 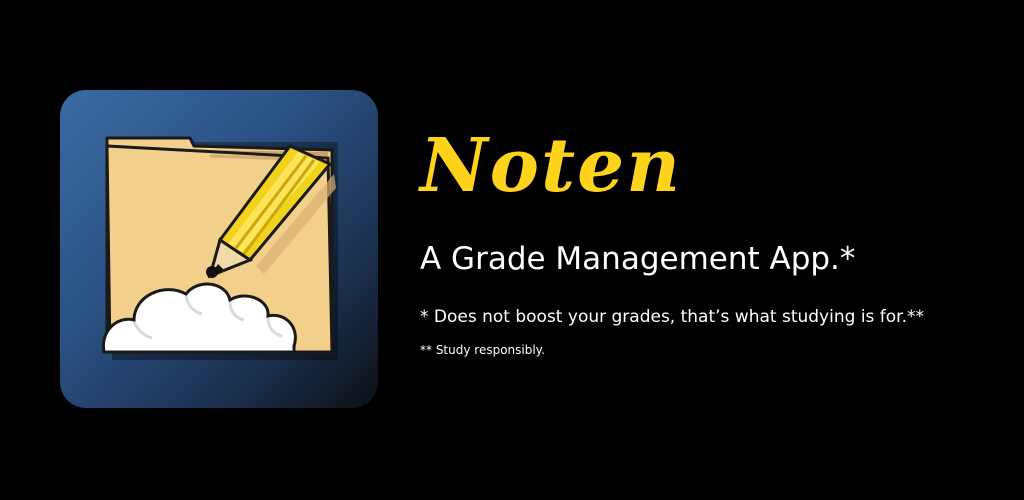 I want to click on footnote-study-responsibly: ** Study responsibly., so click(x=482, y=350).